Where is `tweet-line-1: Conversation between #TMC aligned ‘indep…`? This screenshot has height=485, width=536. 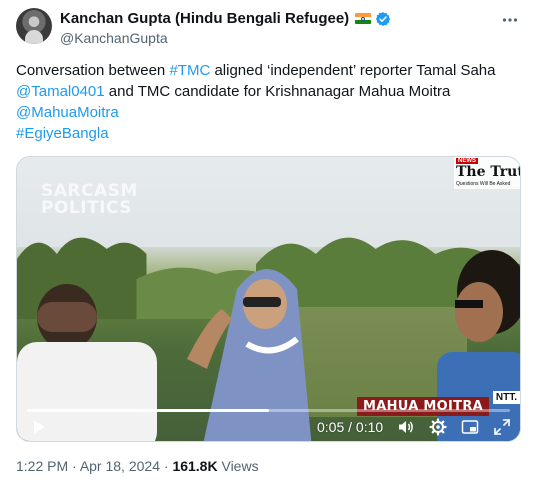 tweet-line-1: Conversation between #TMC aligned ‘indep… is located at coordinates (268, 70).